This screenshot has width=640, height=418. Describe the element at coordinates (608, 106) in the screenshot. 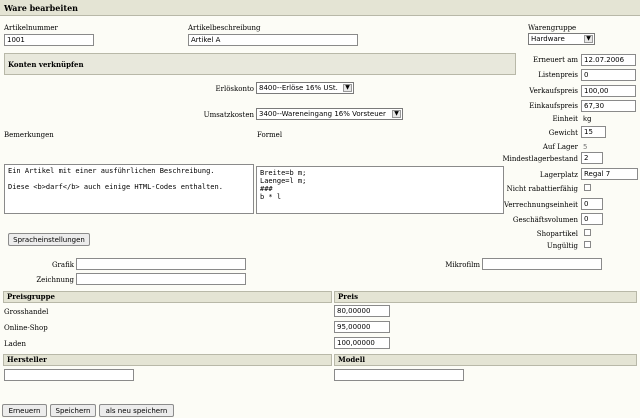

I see `einkaufspreis-input: 67,30` at that location.